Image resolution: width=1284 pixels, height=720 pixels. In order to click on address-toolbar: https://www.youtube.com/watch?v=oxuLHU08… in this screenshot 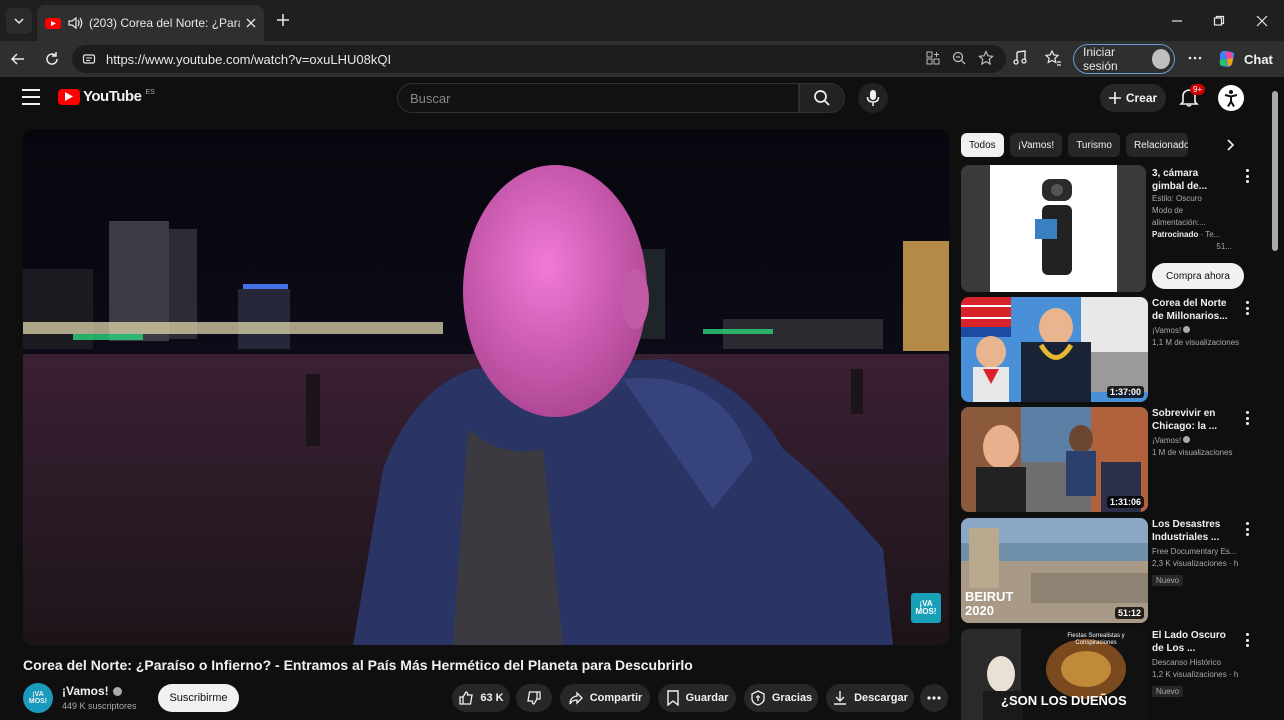, I will do `click(642, 59)`.